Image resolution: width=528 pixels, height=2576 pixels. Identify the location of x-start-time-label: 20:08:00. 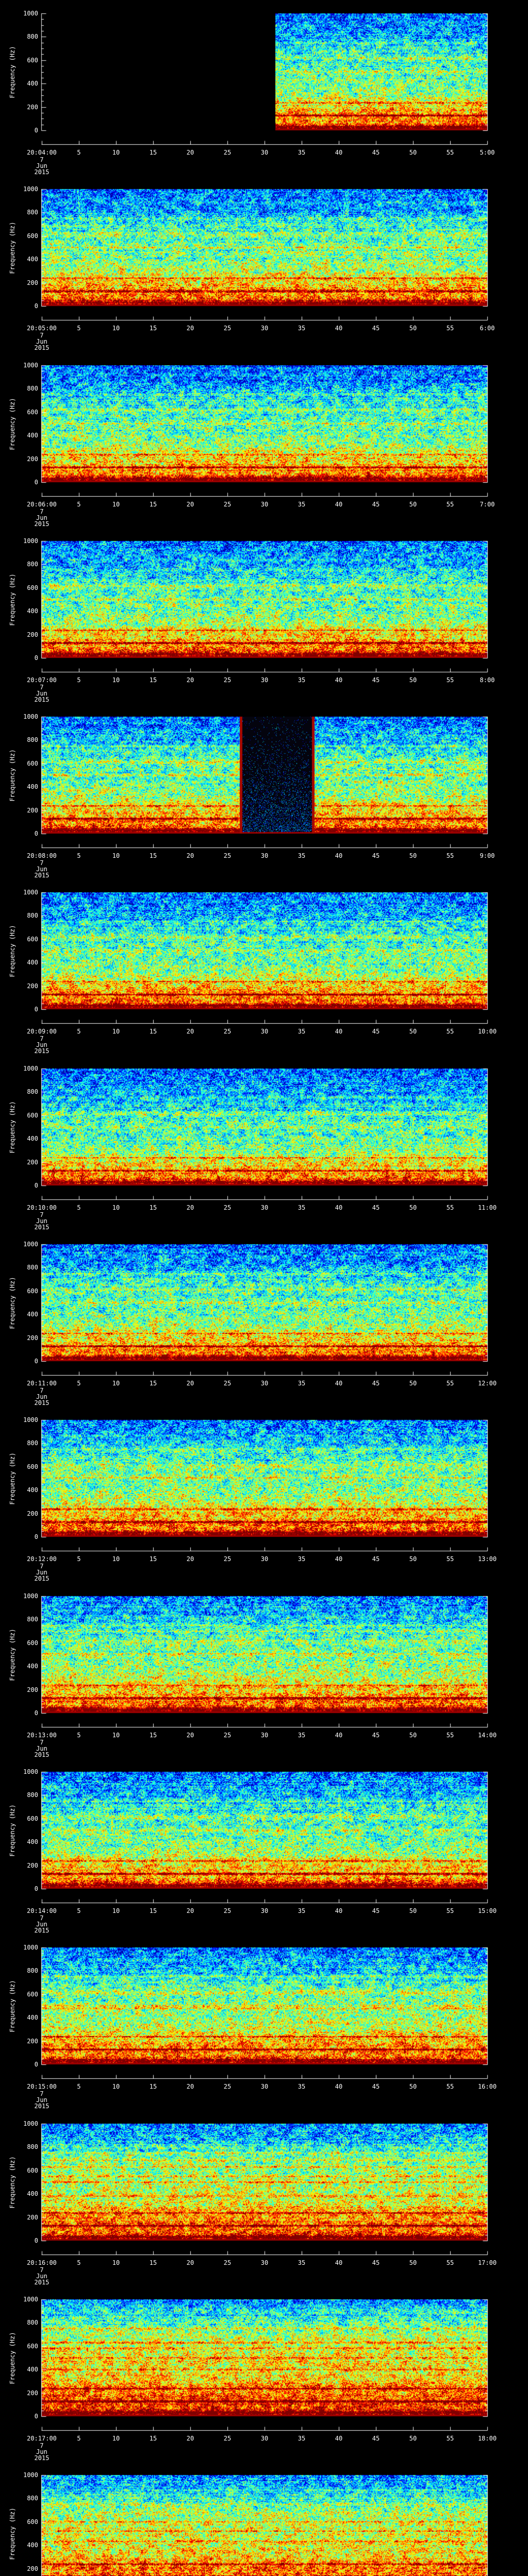
(42, 856).